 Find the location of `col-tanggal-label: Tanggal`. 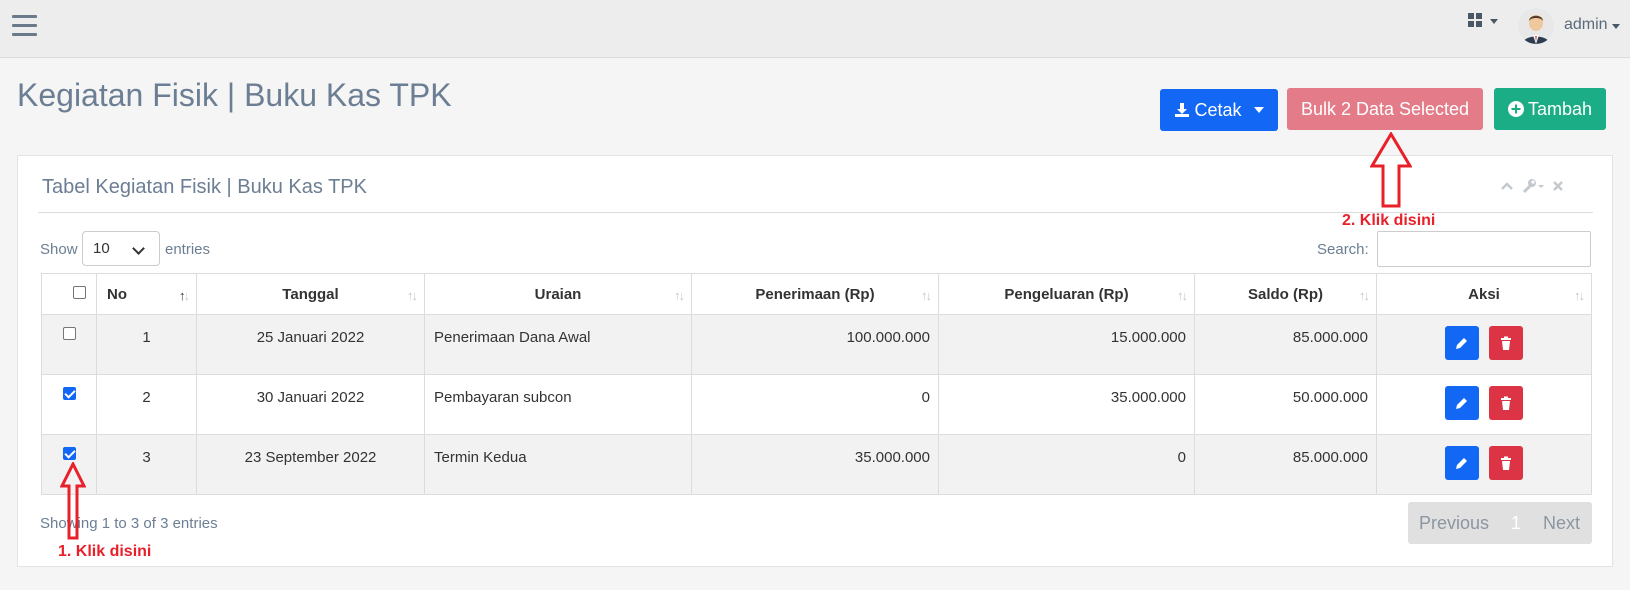

col-tanggal-label: Tanggal is located at coordinates (310, 294).